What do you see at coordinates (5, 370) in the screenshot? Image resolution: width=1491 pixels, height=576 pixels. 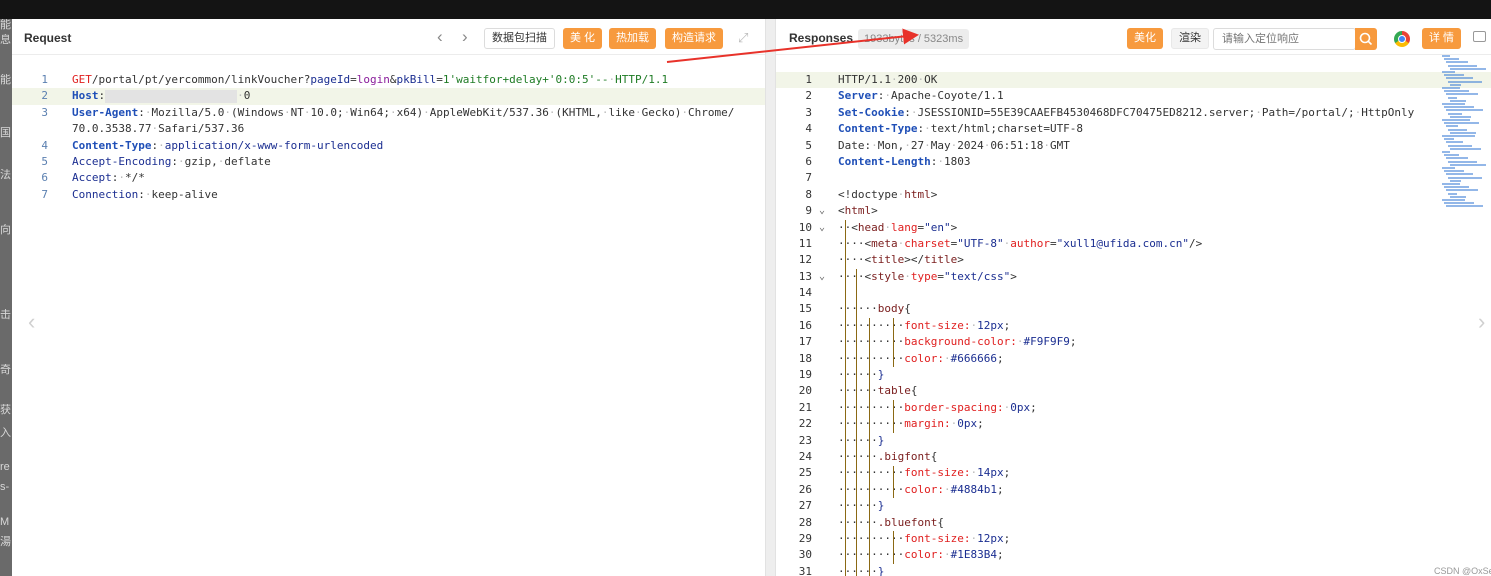 I see `sidebar-glyph: 奇` at bounding box center [5, 370].